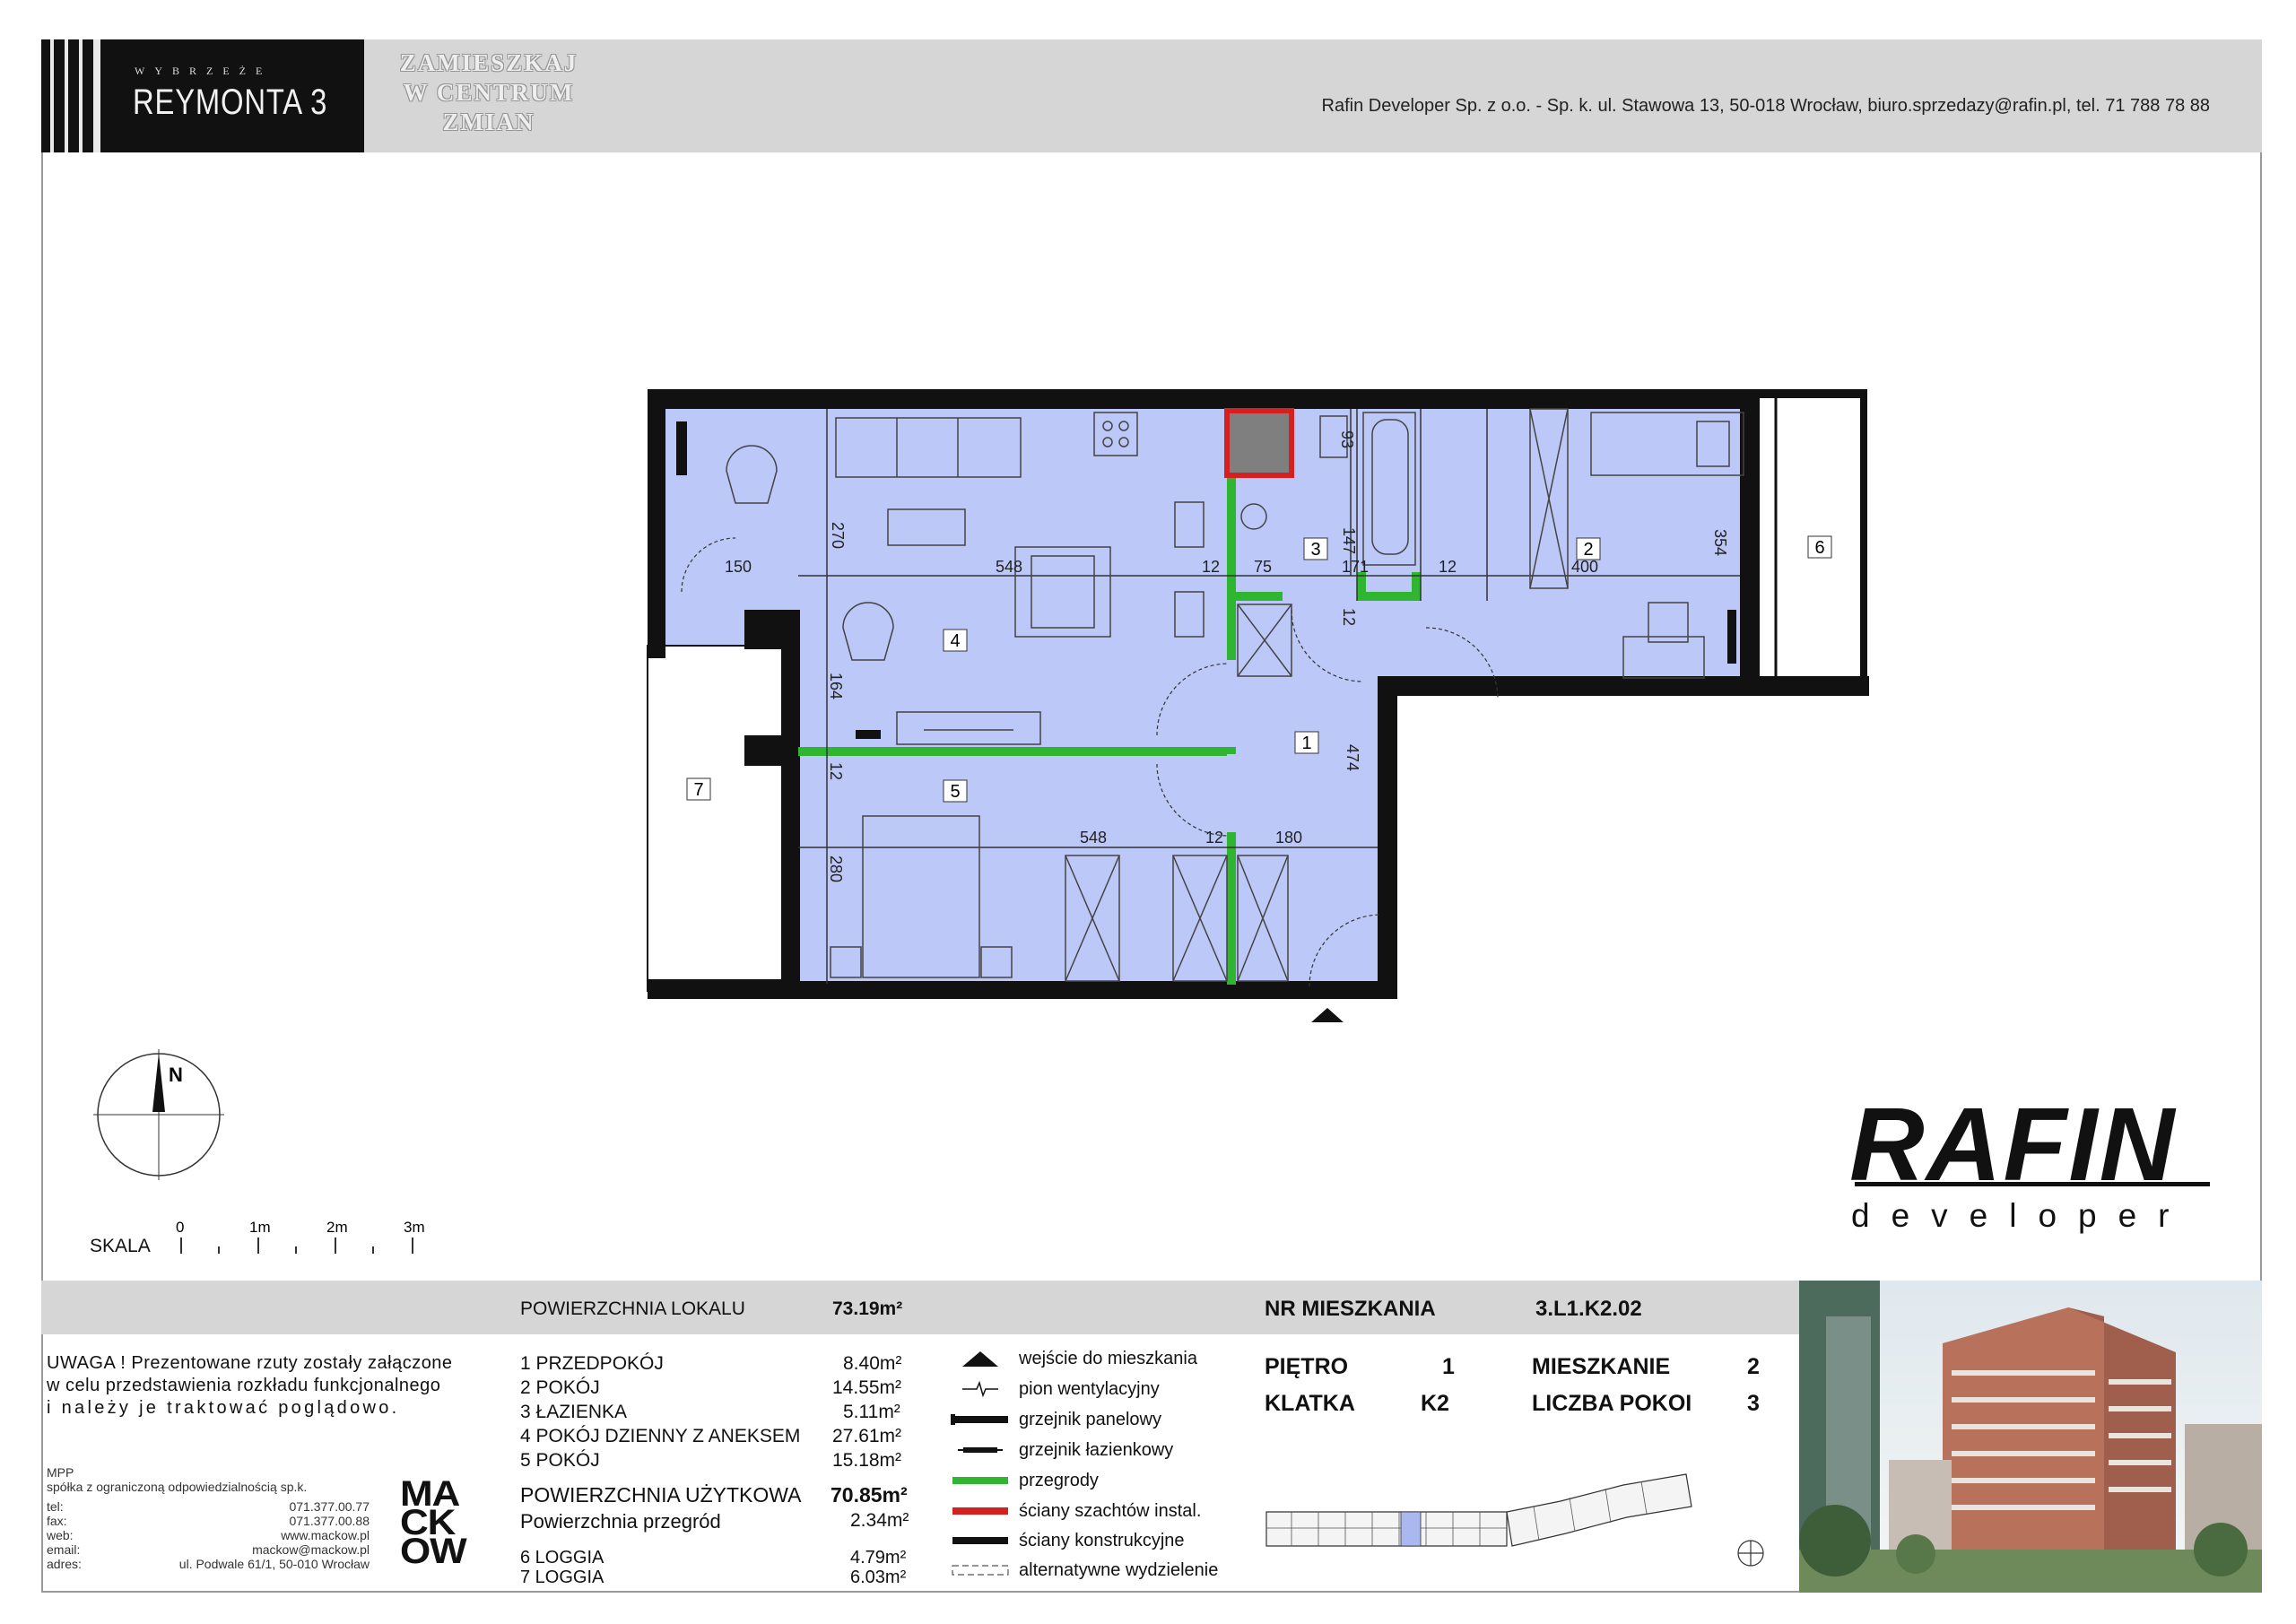 The height and width of the screenshot is (1624, 2296). What do you see at coordinates (1306, 743) in the screenshot?
I see `room-number: 1` at bounding box center [1306, 743].